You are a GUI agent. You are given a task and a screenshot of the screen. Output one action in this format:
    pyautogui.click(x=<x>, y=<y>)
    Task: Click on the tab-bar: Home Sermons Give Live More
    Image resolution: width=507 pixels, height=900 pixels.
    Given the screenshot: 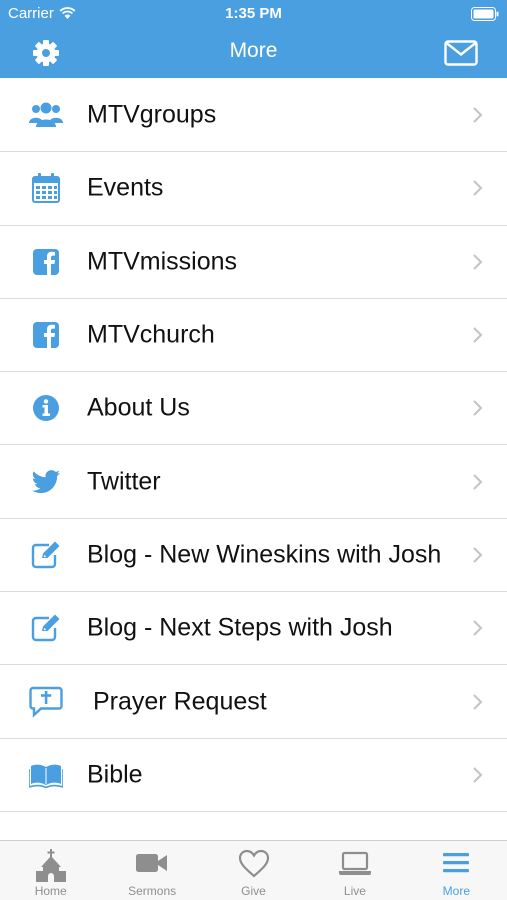 What is the action you would take?
    pyautogui.click(x=253, y=870)
    